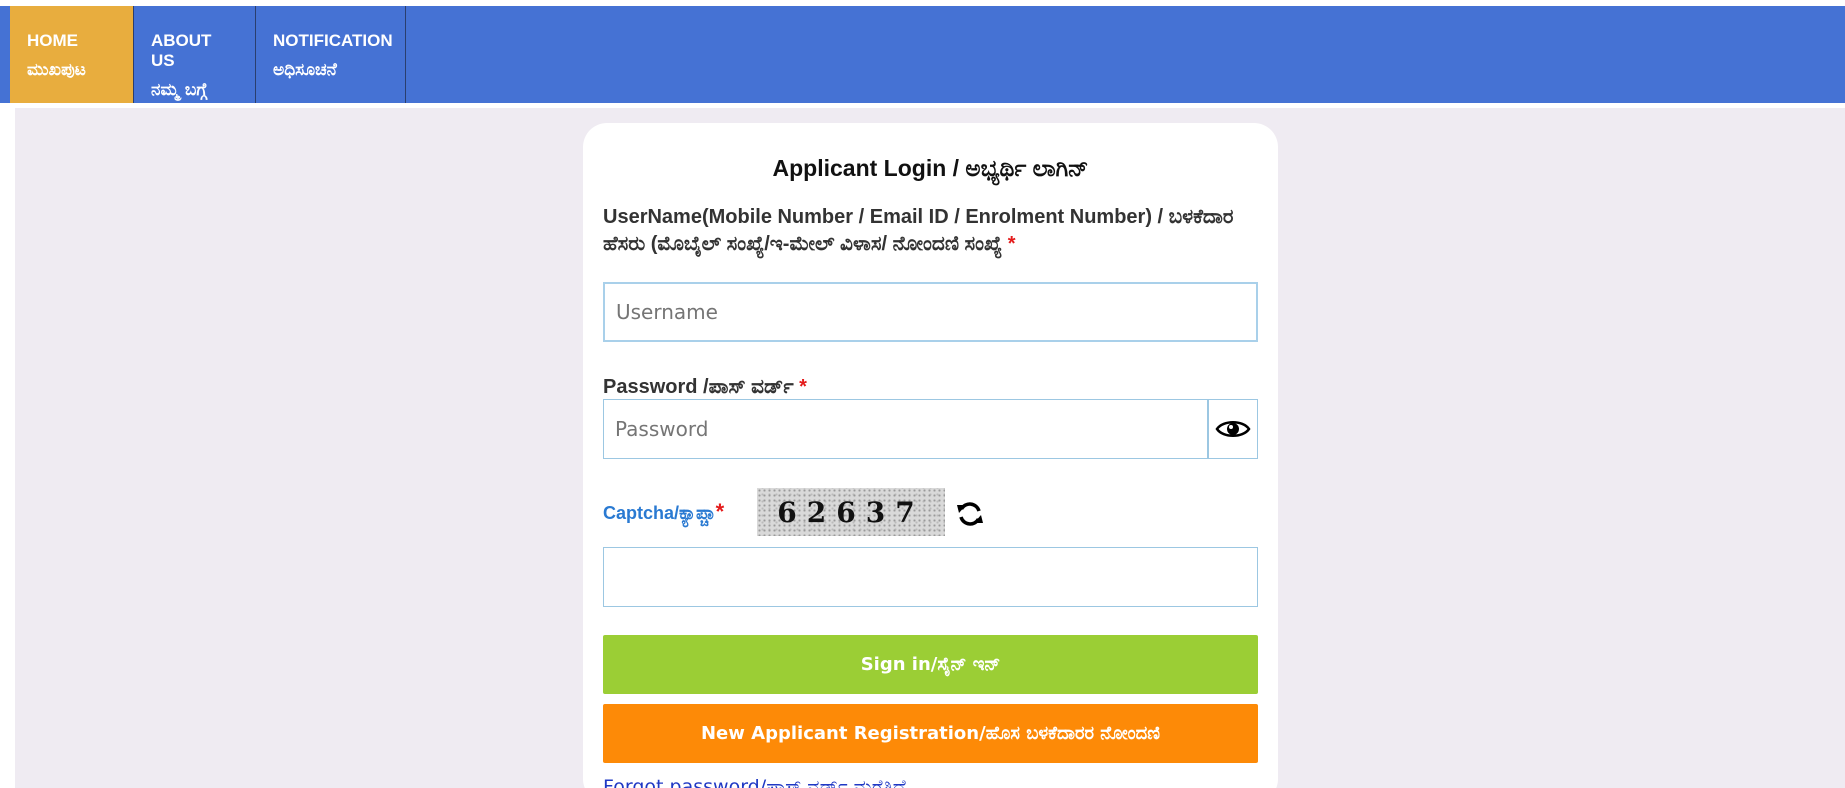 The height and width of the screenshot is (788, 1845). Describe the element at coordinates (930, 312) in the screenshot. I see `username-input` at that location.